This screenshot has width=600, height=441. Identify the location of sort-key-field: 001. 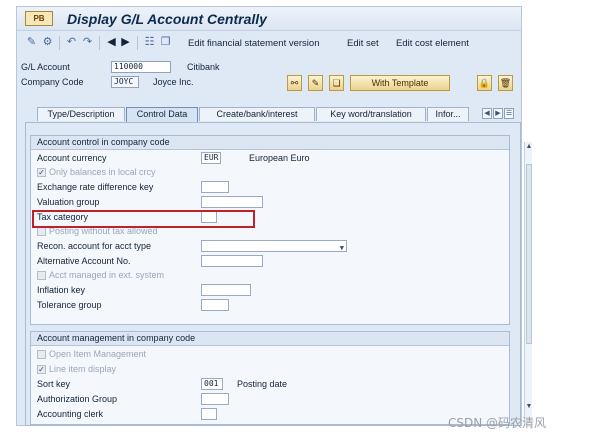
(212, 384).